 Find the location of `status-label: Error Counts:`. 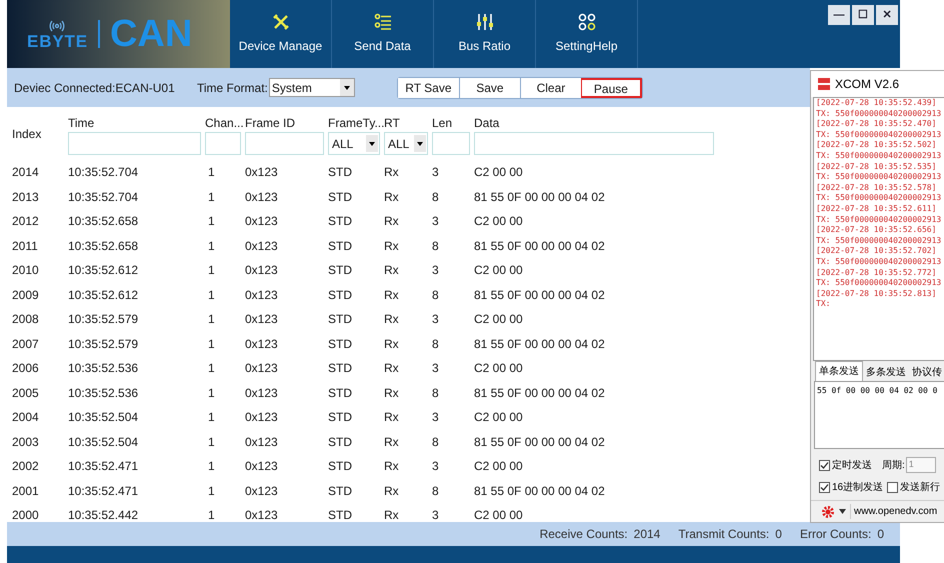

status-label: Error Counts: is located at coordinates (836, 534).